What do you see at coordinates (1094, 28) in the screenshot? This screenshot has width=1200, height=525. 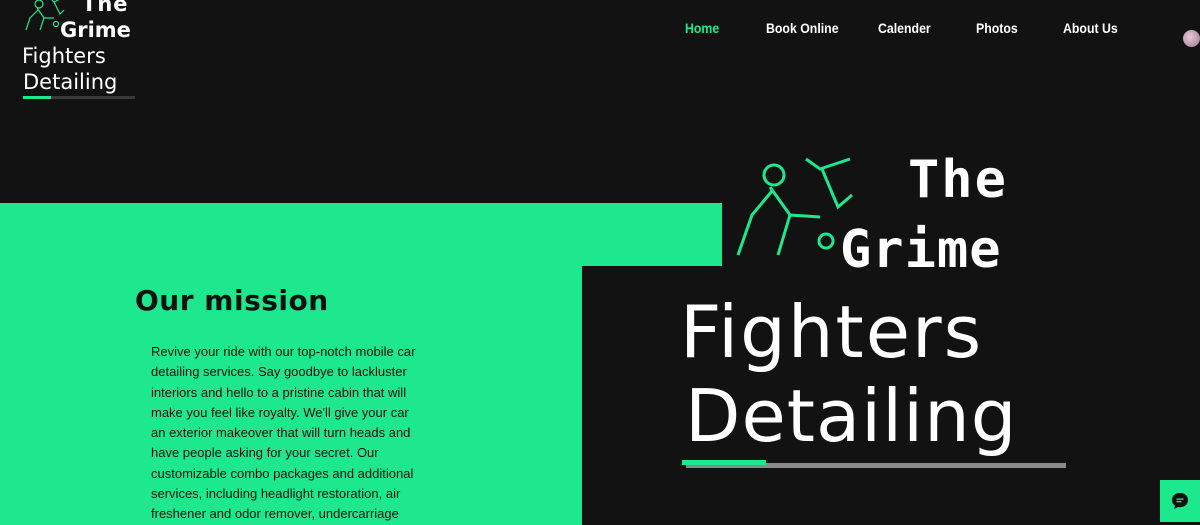 I see `nav-about-us: About Us` at bounding box center [1094, 28].